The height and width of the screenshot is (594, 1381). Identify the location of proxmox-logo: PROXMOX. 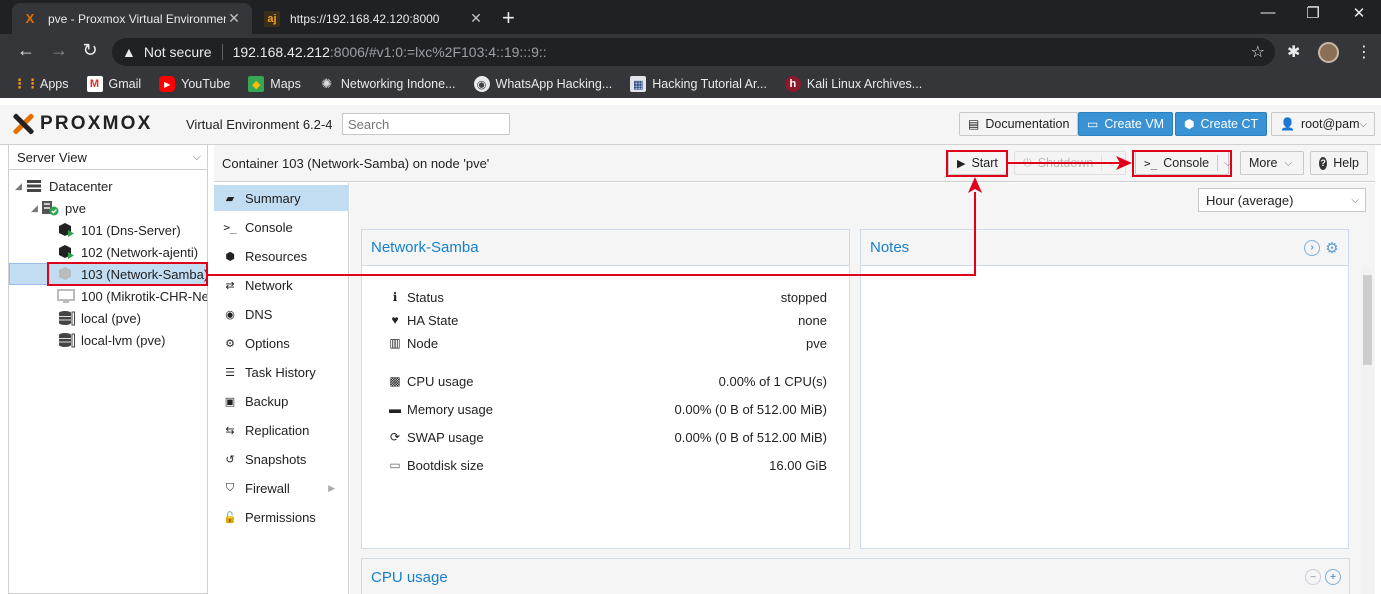
(81, 124).